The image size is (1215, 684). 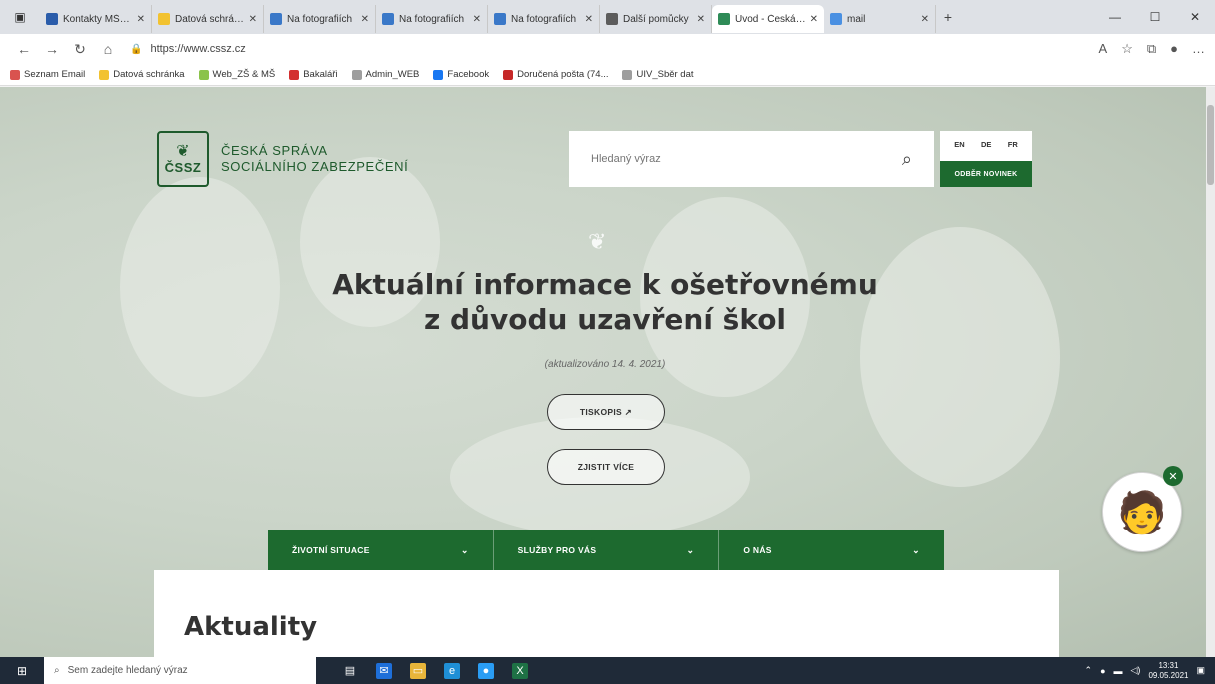 I want to click on tab-title: Další pomůcky, so click(x=656, y=19).